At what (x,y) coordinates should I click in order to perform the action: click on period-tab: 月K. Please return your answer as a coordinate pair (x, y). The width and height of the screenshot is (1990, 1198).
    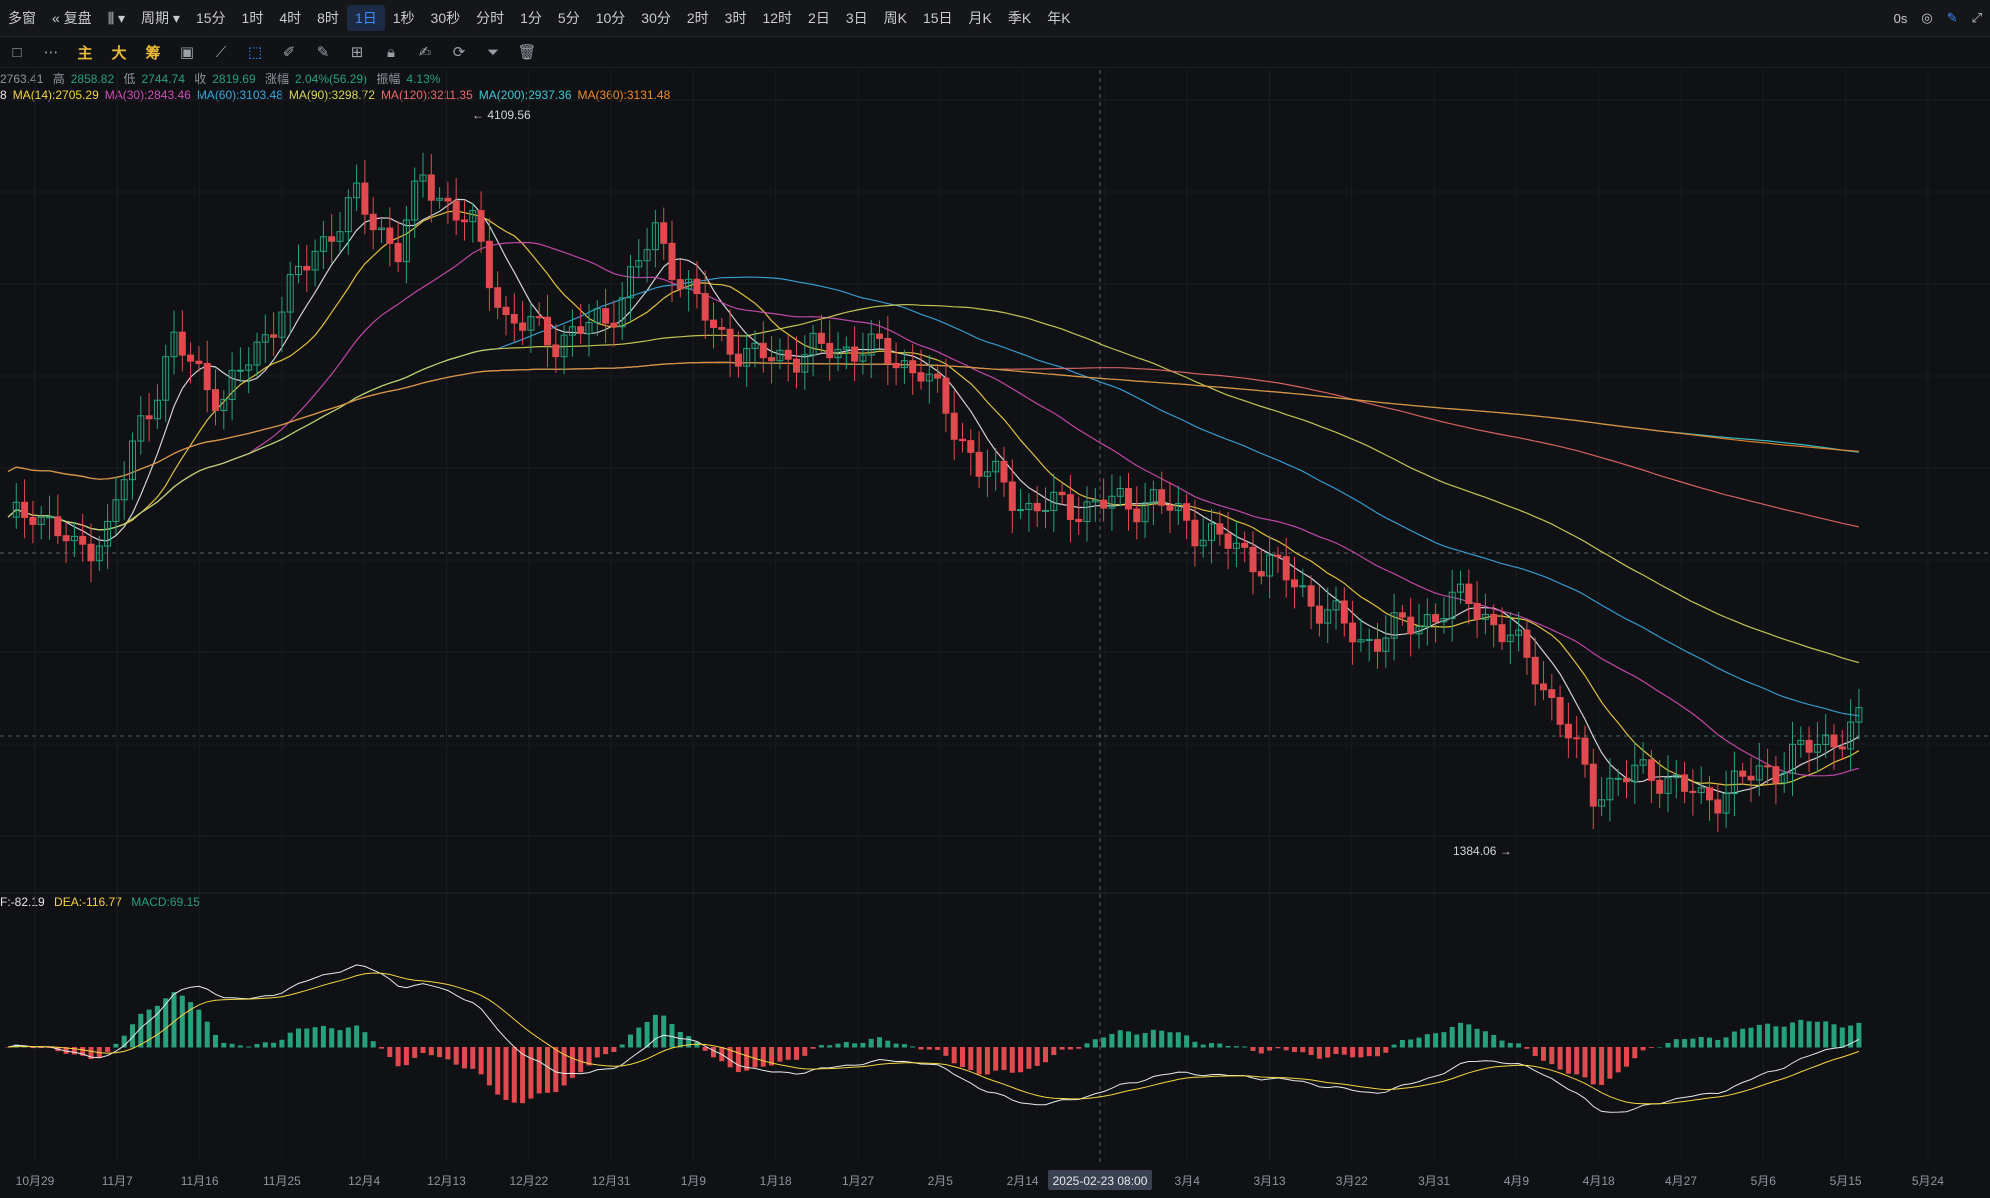
    Looking at the image, I should click on (980, 18).